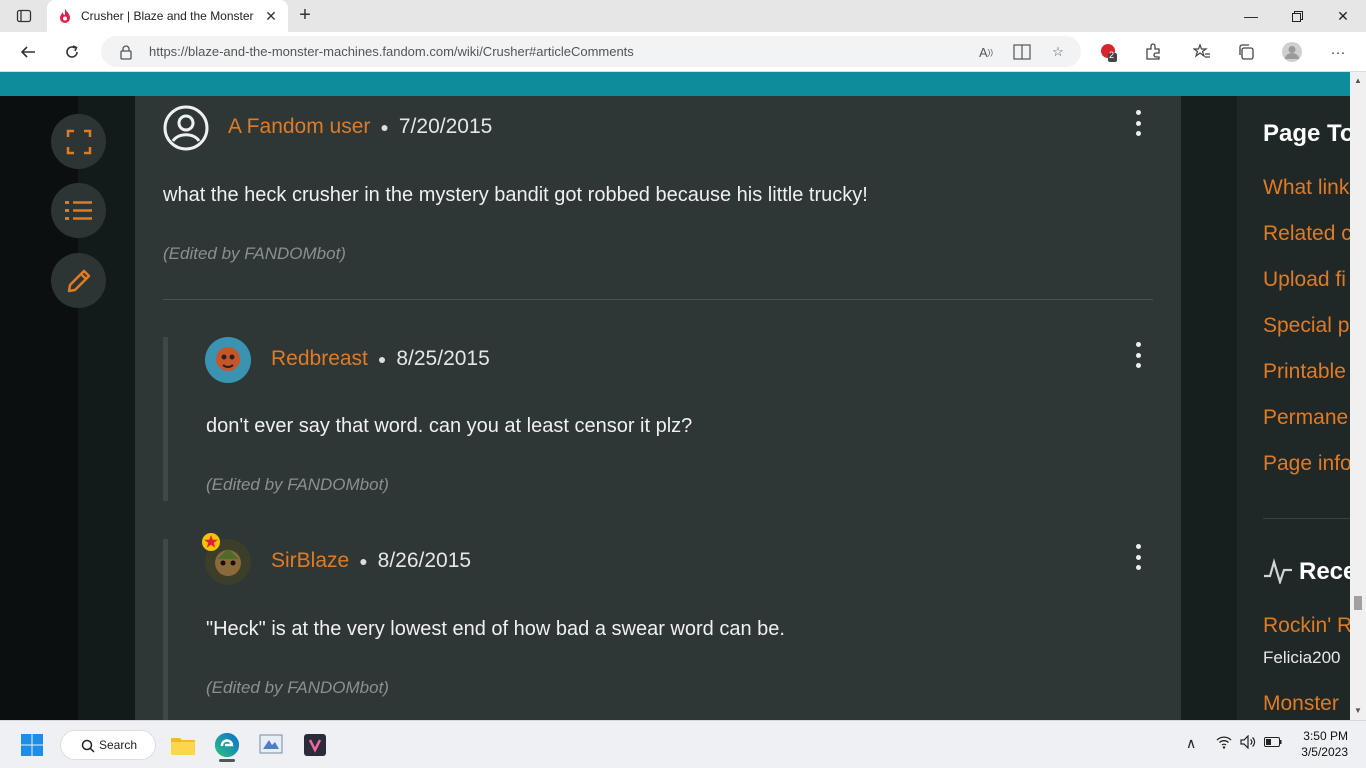 This screenshot has height=768, width=1366. Describe the element at coordinates (299, 127) in the screenshot. I see `comment-username: A Fandom user` at that location.